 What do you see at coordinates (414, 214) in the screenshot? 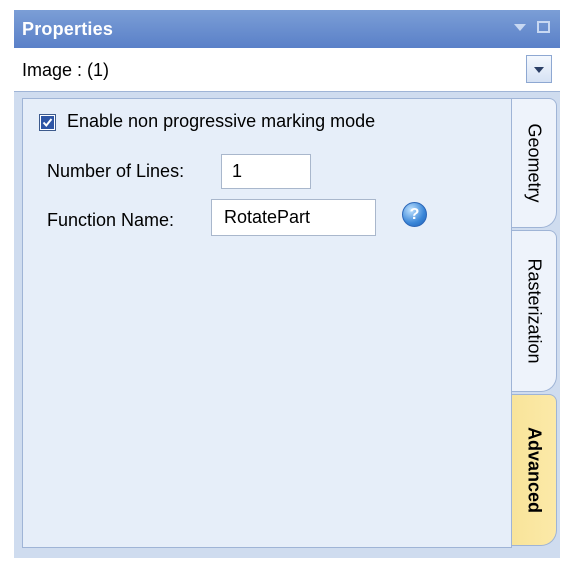
I see `help-icon: ?` at bounding box center [414, 214].